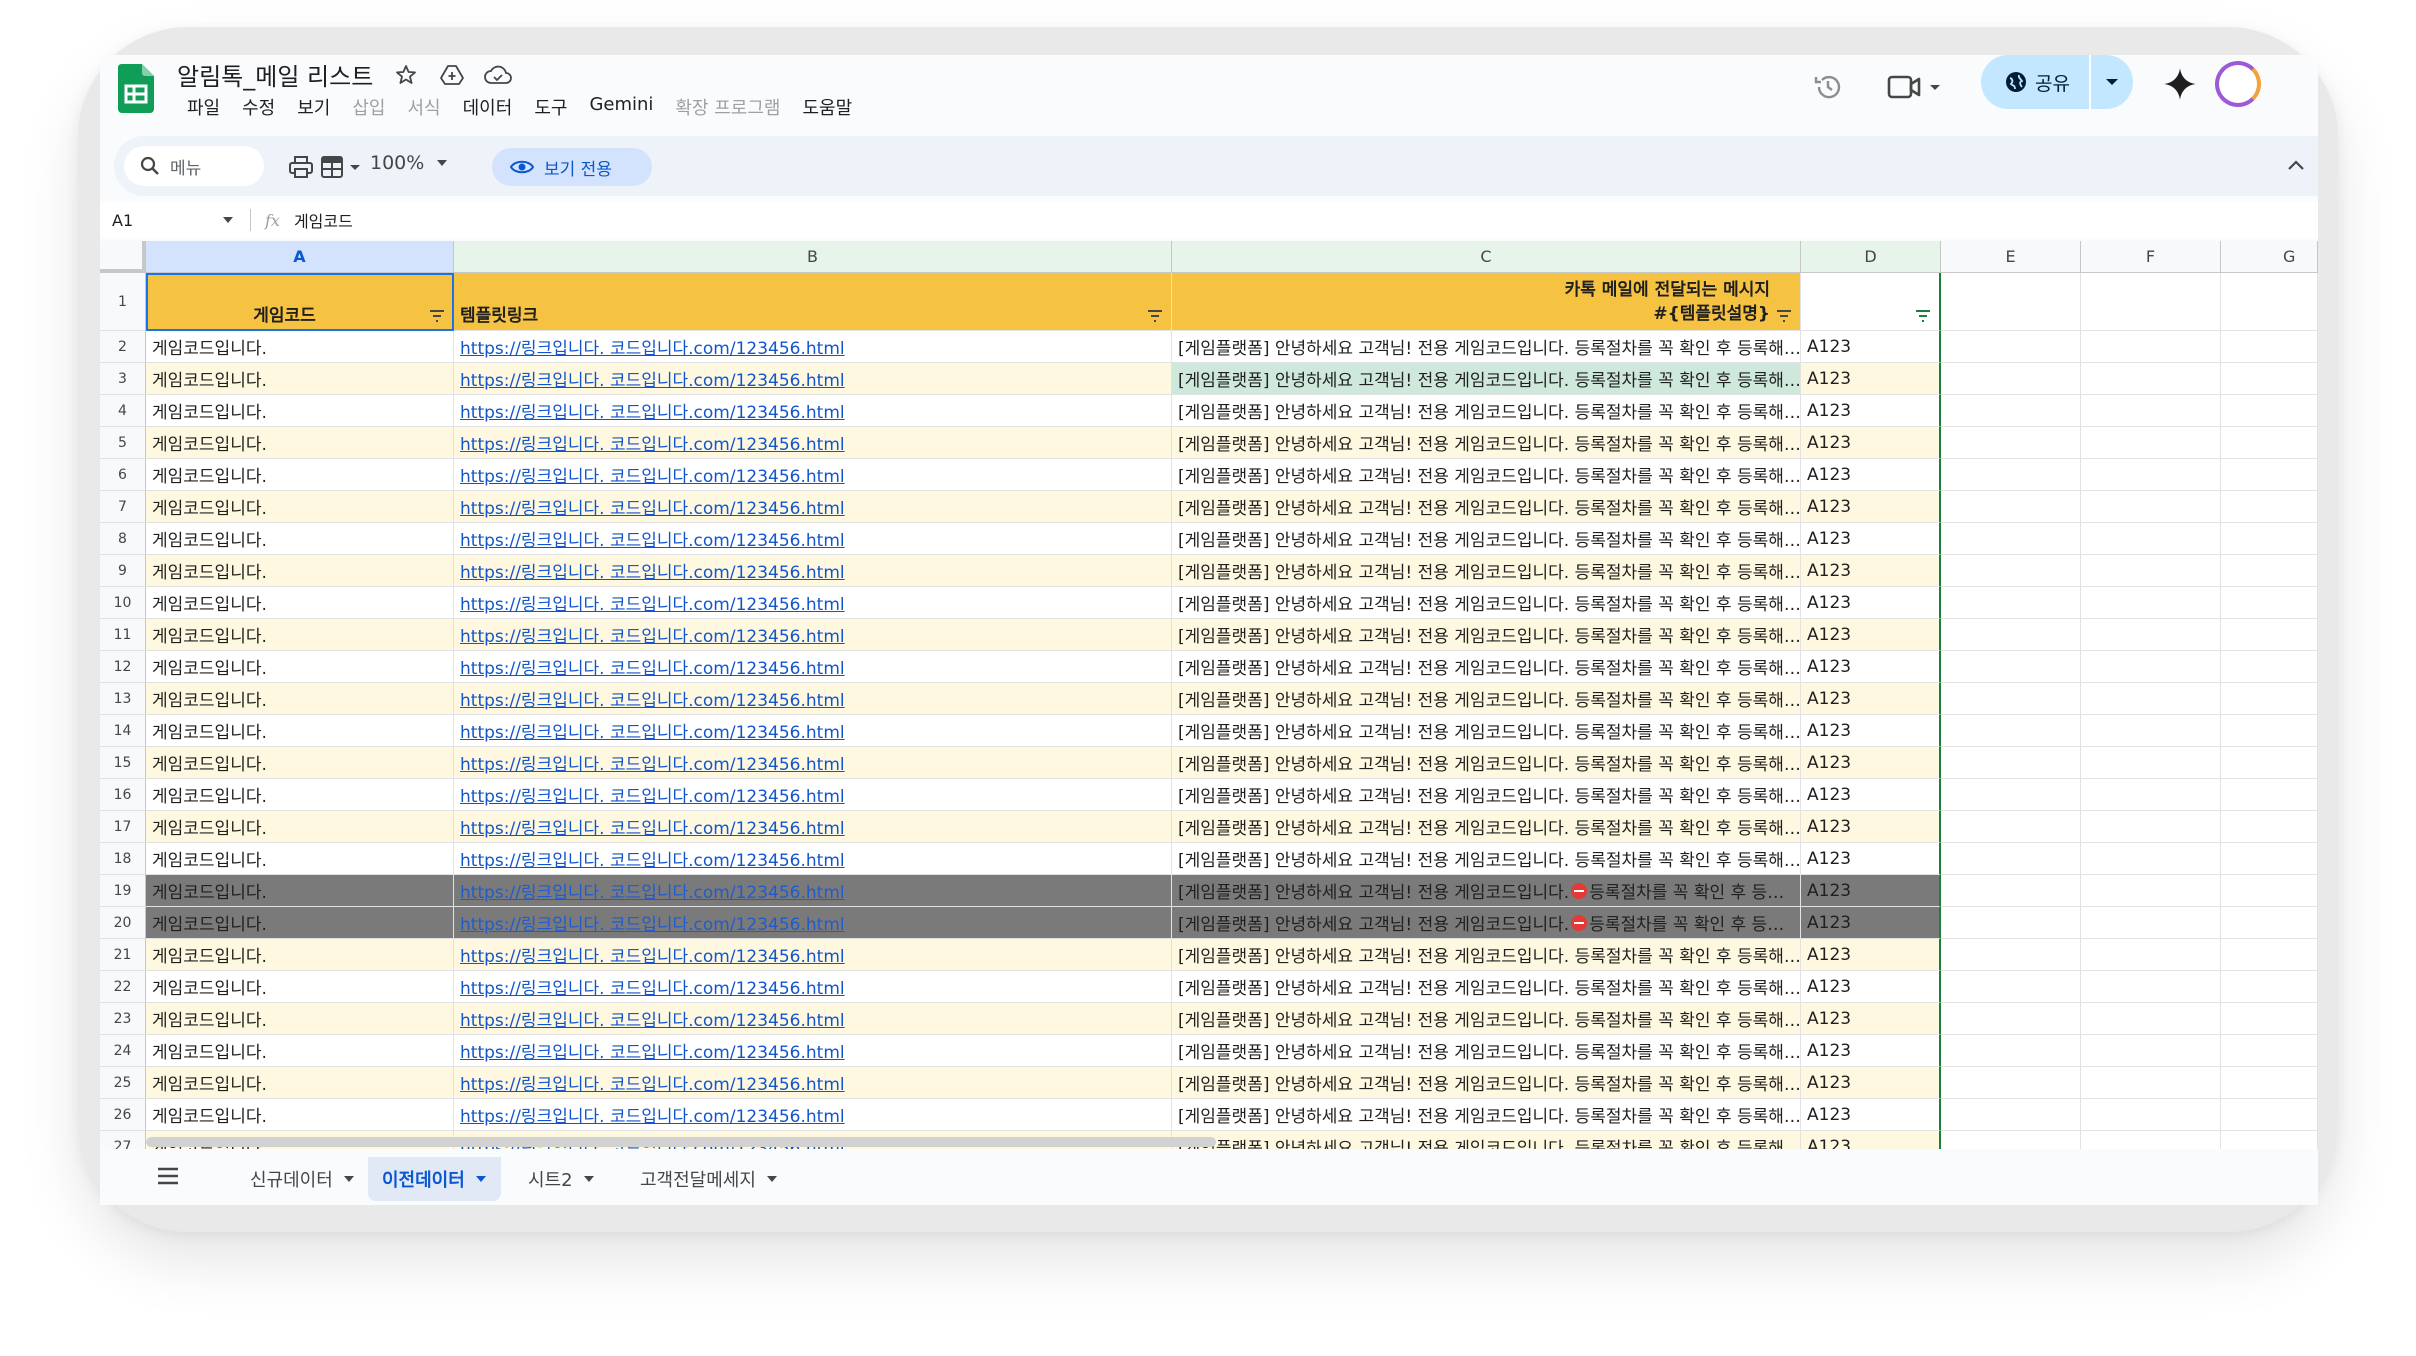 The image size is (2416, 1356). What do you see at coordinates (342, 167) in the screenshot?
I see `paint-format-icon` at bounding box center [342, 167].